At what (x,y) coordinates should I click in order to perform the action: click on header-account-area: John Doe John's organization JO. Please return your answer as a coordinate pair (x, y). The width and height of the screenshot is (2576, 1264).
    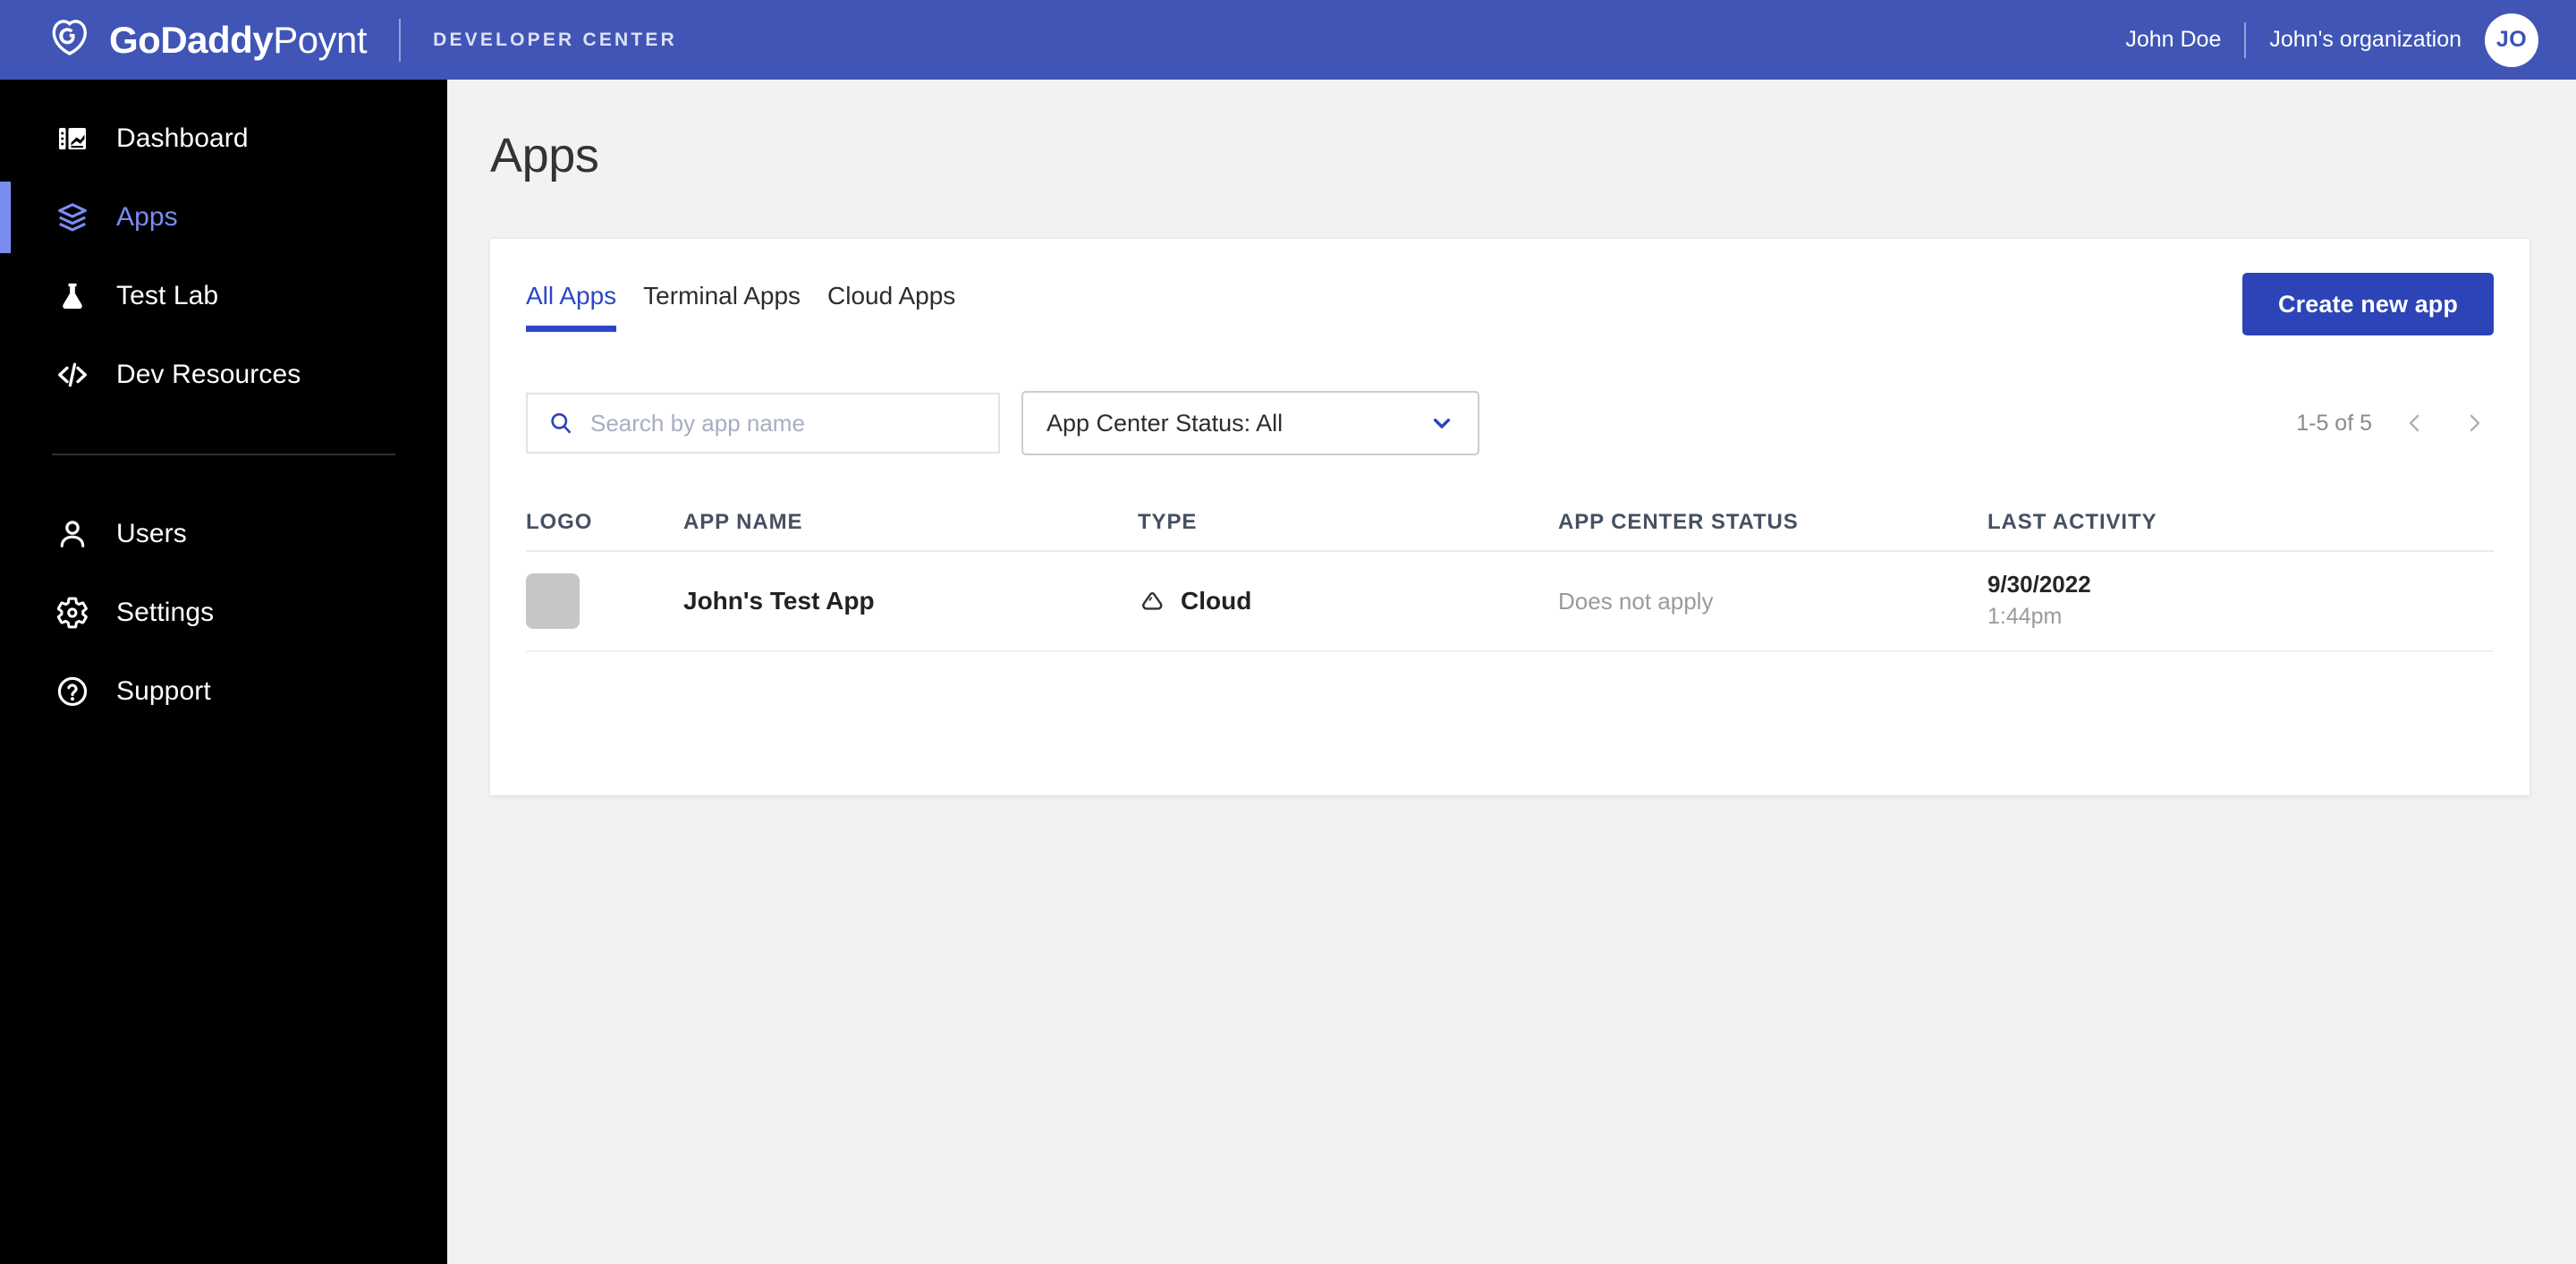
    Looking at the image, I should click on (2331, 40).